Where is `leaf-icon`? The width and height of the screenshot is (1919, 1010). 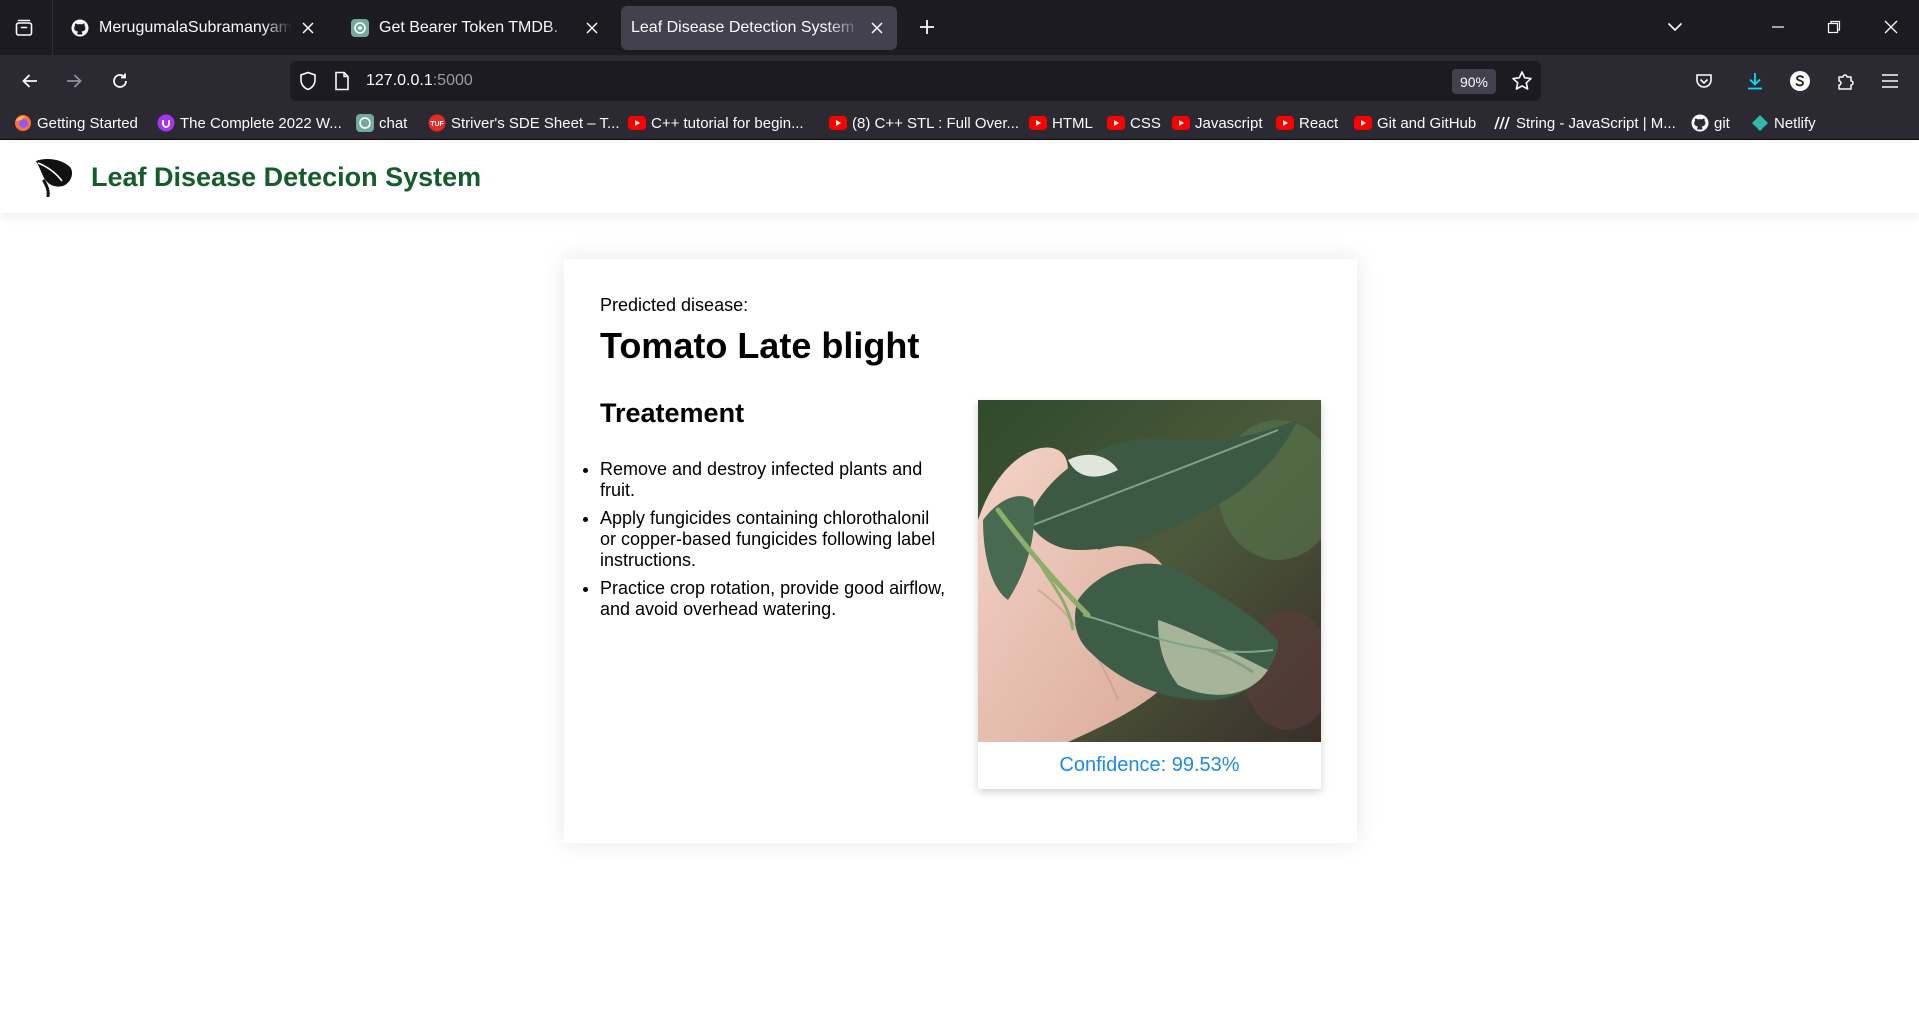 leaf-icon is located at coordinates (54, 178).